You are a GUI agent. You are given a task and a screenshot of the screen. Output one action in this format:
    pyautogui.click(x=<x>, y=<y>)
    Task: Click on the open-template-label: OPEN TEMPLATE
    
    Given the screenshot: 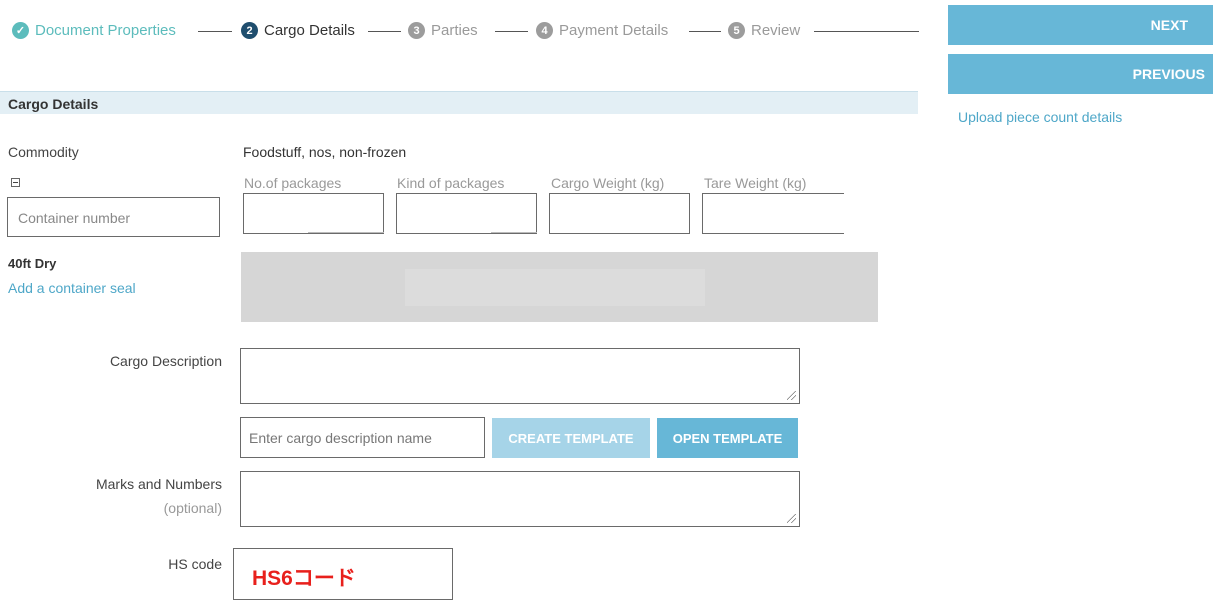 What is the action you would take?
    pyautogui.click(x=727, y=438)
    